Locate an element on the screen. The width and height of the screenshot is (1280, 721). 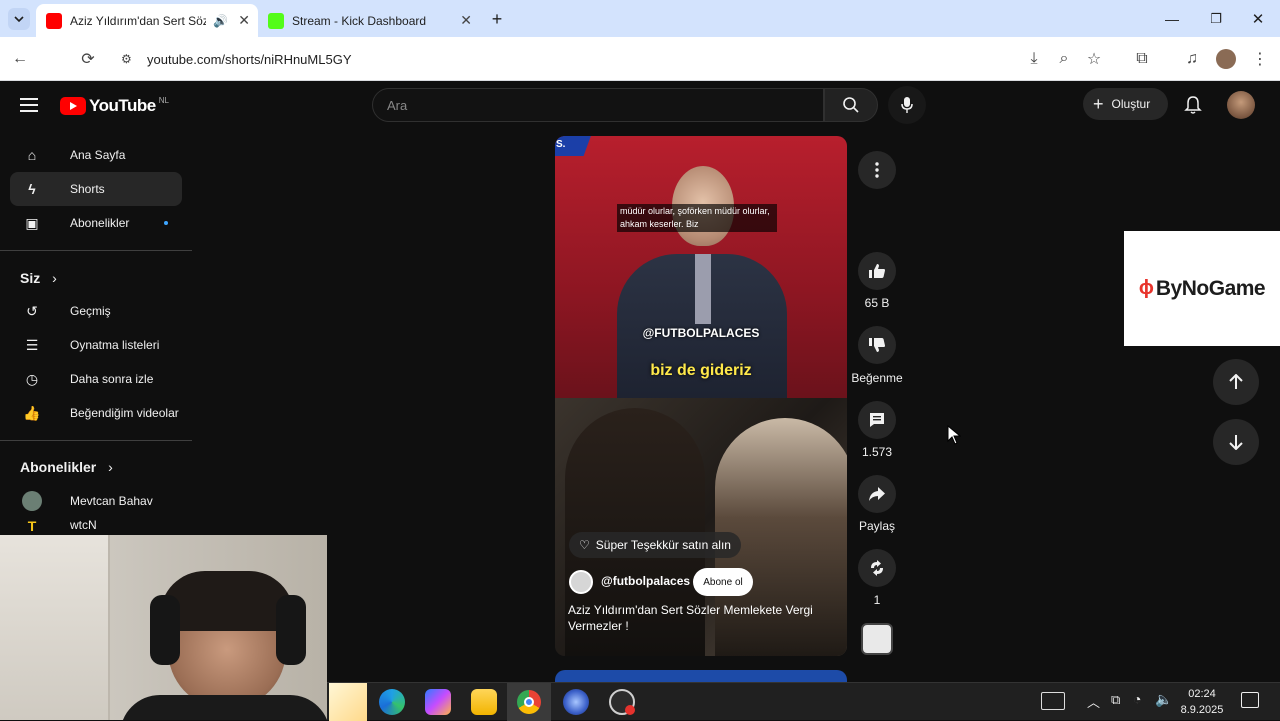
network-icon: ⧉ is located at coordinates (1115, 700).